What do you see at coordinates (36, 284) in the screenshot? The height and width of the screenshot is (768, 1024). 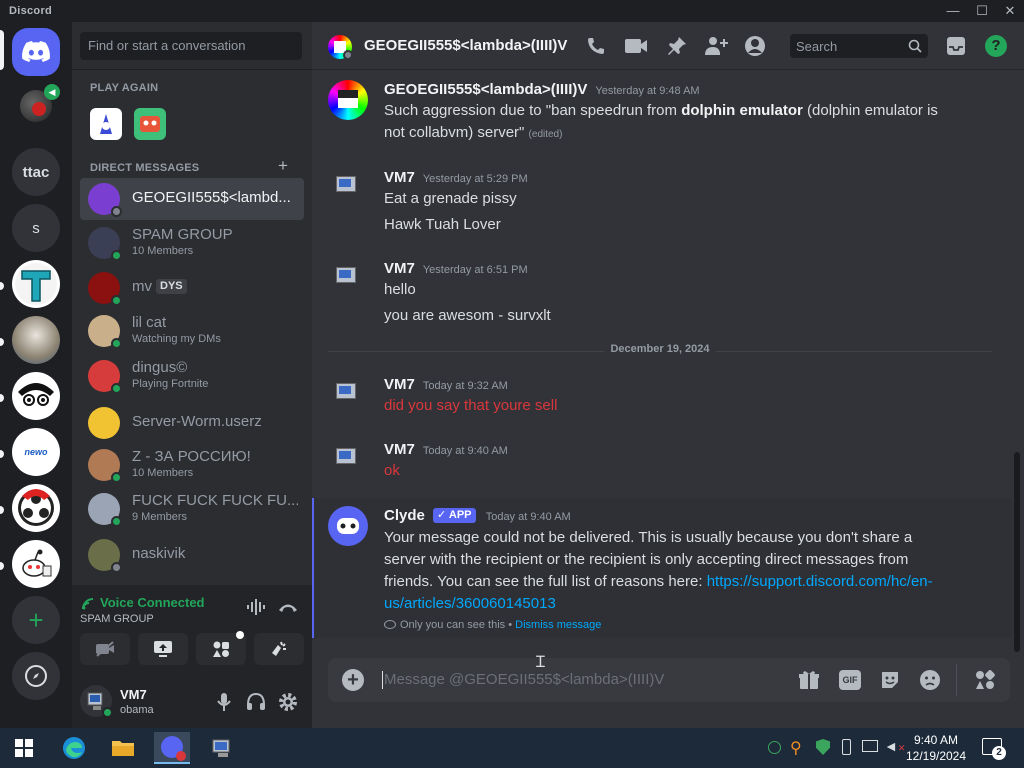 I see `server-t` at bounding box center [36, 284].